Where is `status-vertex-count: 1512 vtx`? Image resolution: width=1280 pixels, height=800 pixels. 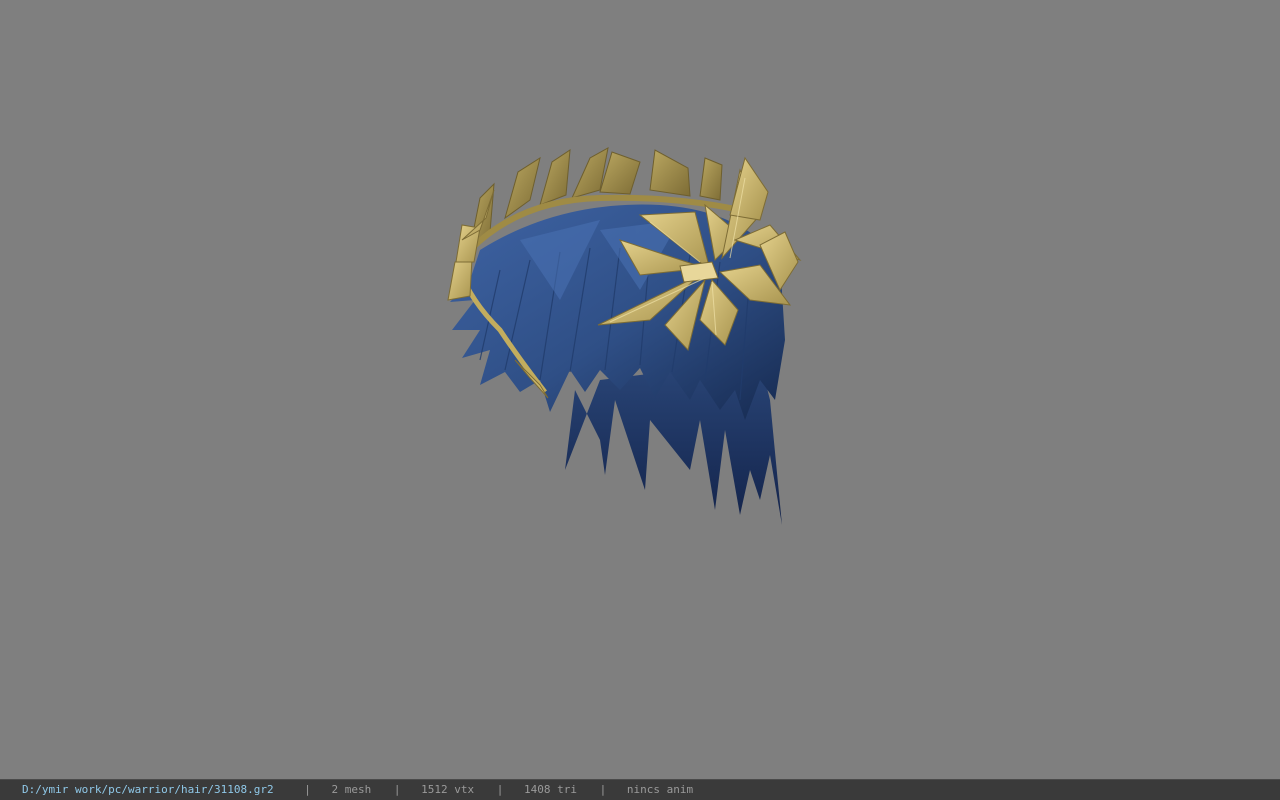 status-vertex-count: 1512 vtx is located at coordinates (448, 789).